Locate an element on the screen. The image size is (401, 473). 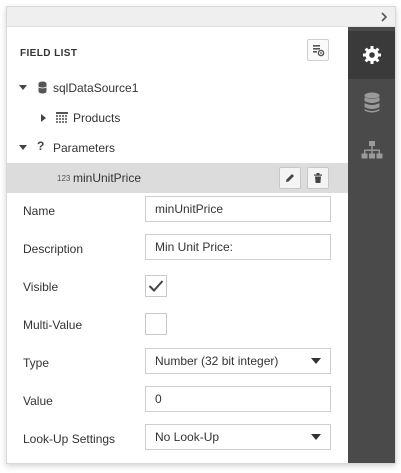
property-type: Type Number (32 bit integer) is located at coordinates (177, 364).